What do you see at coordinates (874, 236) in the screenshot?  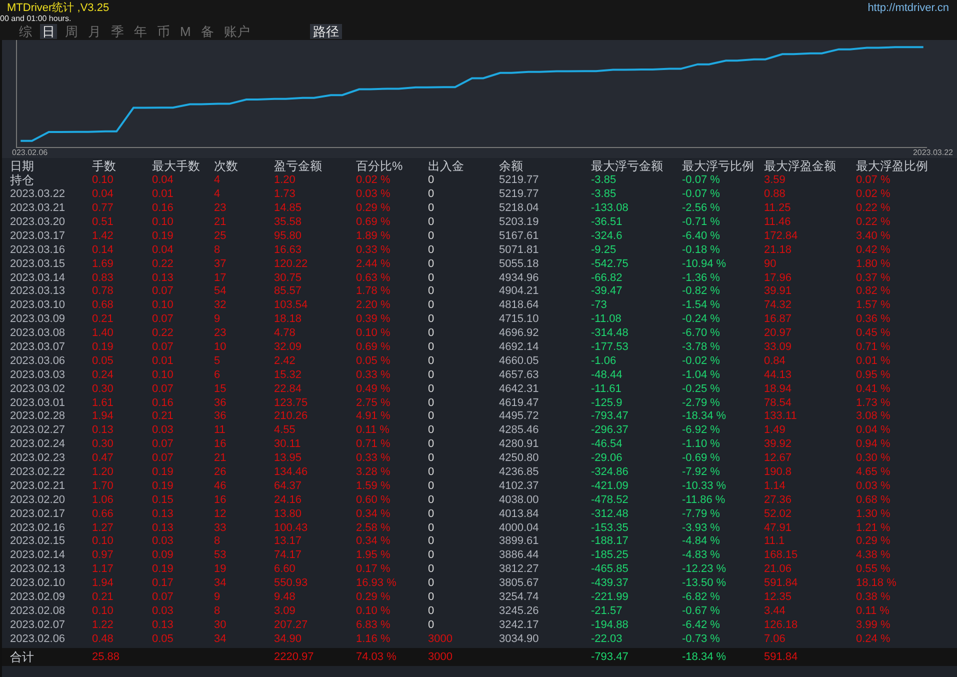 I see `table-cell-text: 3.40 %` at bounding box center [874, 236].